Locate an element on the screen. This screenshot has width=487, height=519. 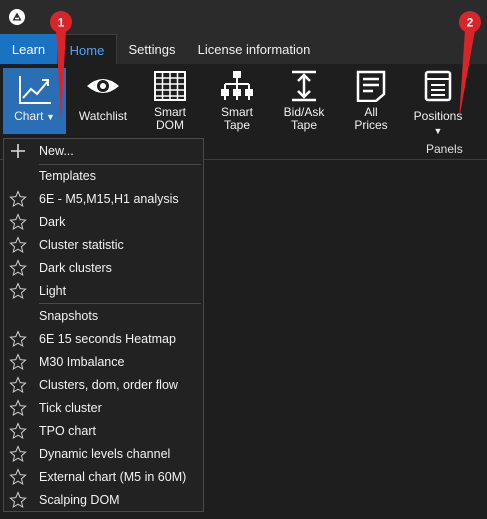
menu-item-label: Tick cluster is located at coordinates (70, 408).